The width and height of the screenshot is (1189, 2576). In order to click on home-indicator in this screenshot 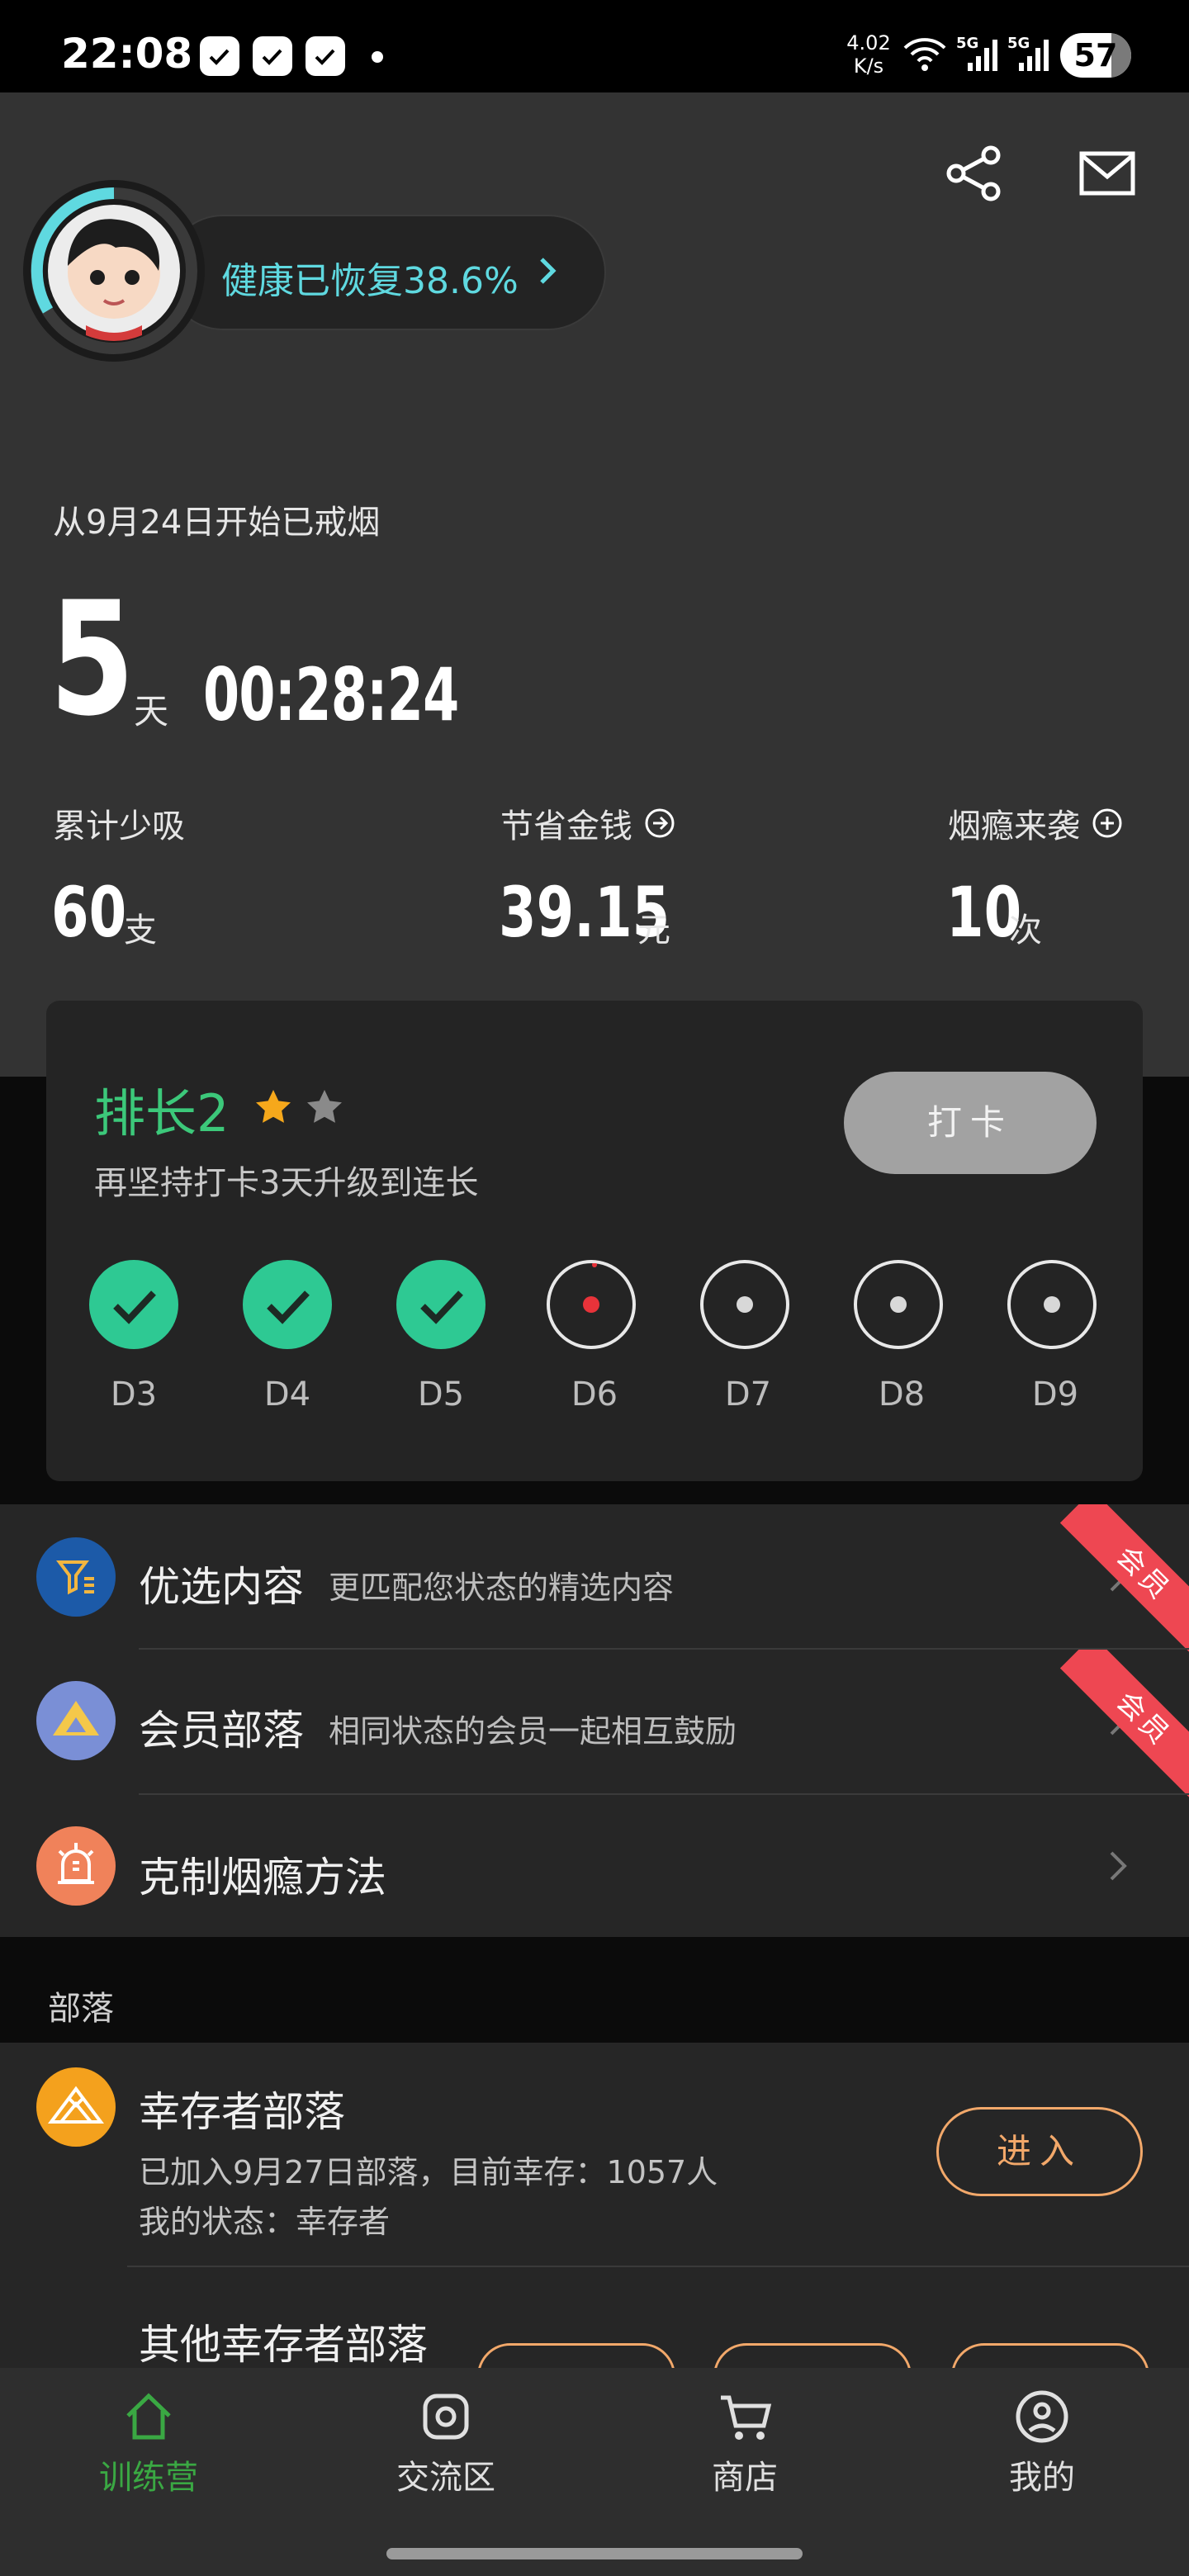, I will do `click(594, 2553)`.